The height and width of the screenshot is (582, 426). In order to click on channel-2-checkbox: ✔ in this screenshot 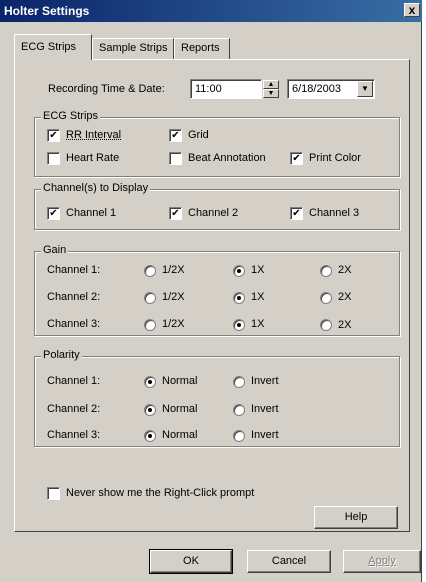, I will do `click(175, 213)`.